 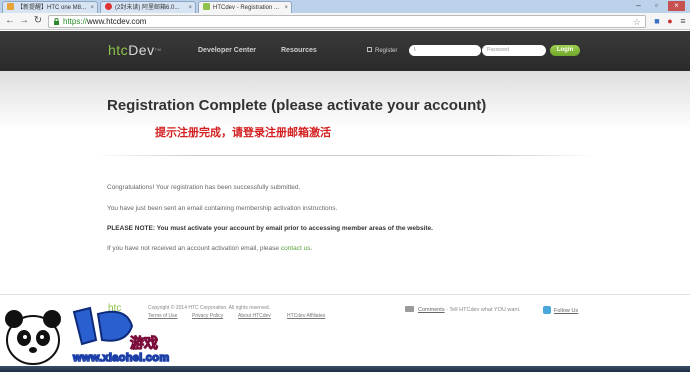 I want to click on htc-favicon-icon, so click(x=206, y=6).